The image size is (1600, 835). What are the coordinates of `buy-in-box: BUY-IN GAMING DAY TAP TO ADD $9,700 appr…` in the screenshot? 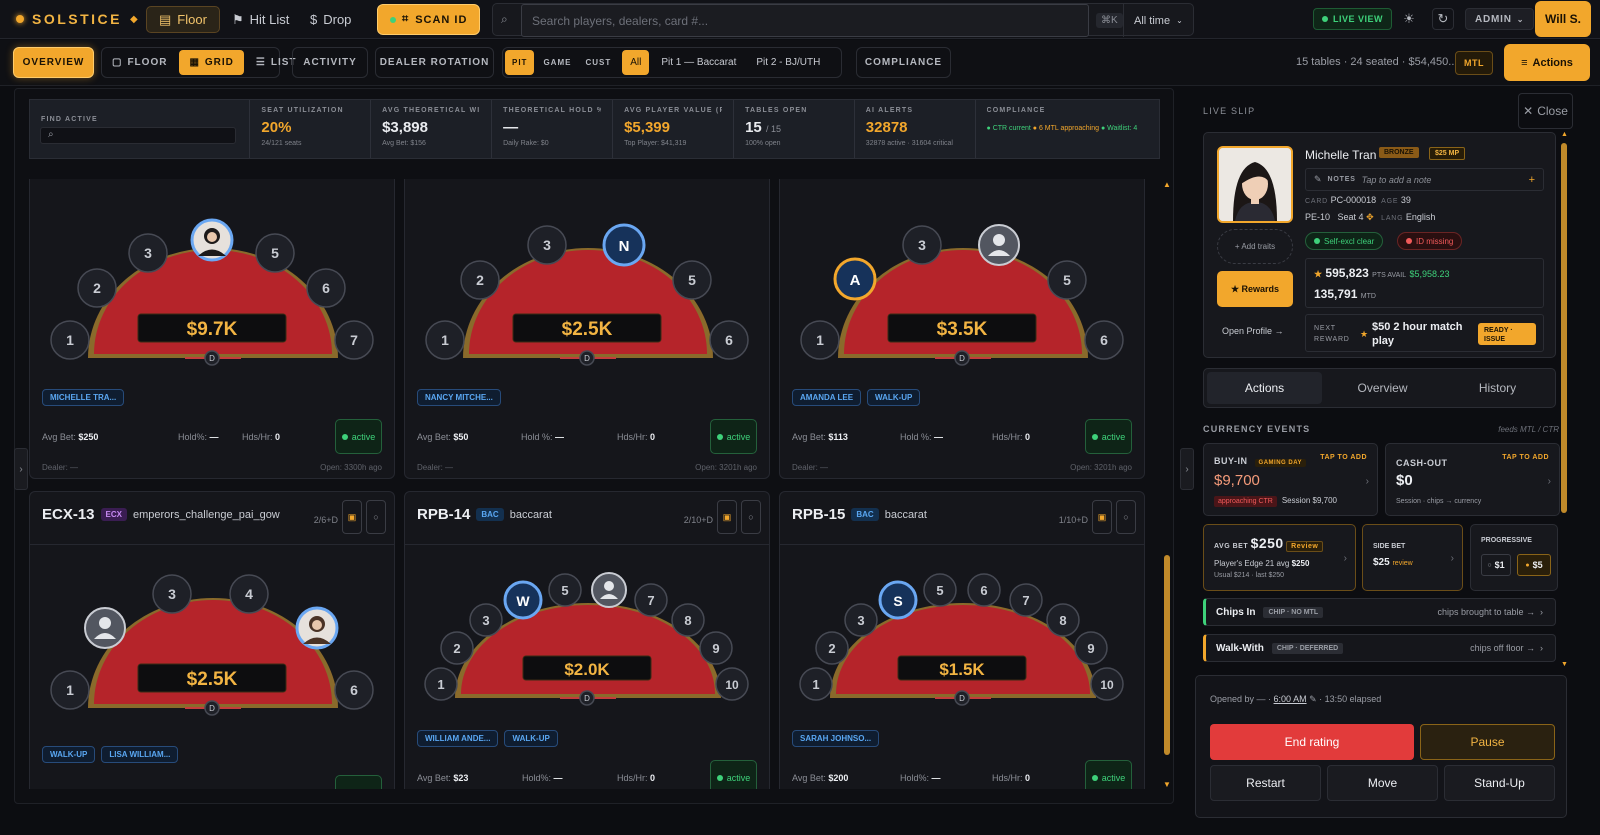 It's located at (1290, 479).